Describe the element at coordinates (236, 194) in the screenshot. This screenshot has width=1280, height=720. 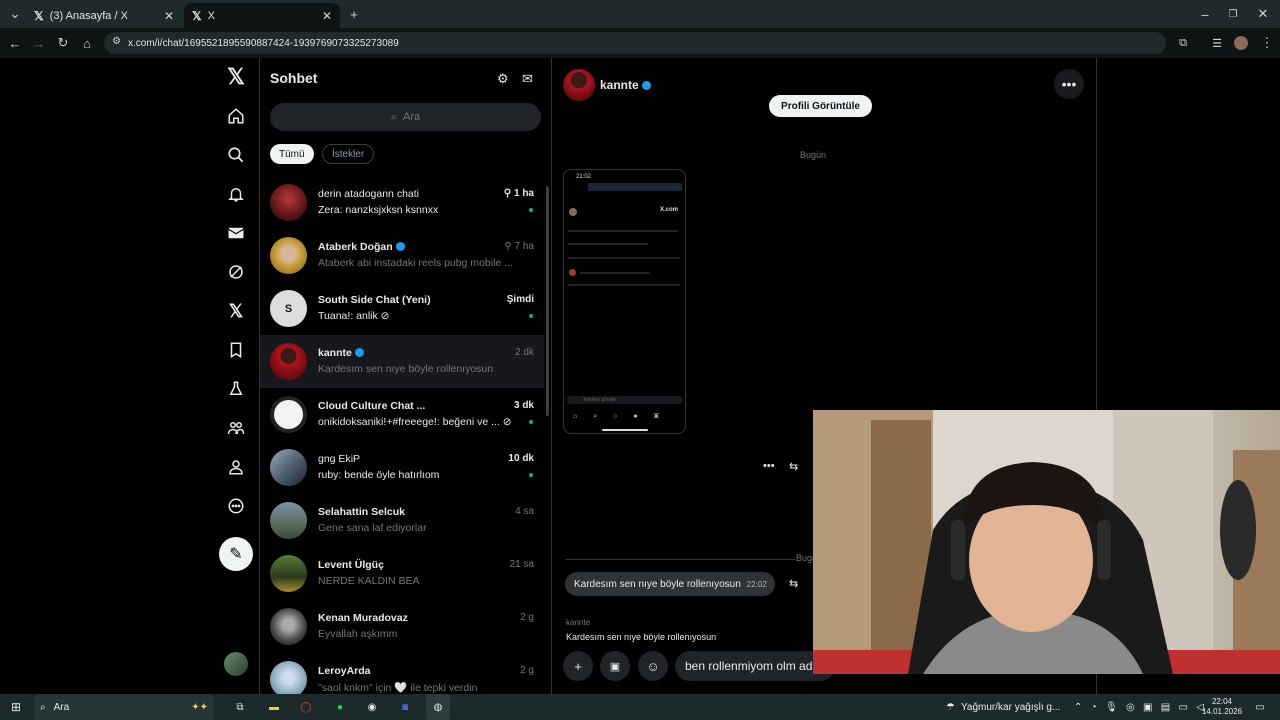
I see `notifications-bell-icon` at that location.